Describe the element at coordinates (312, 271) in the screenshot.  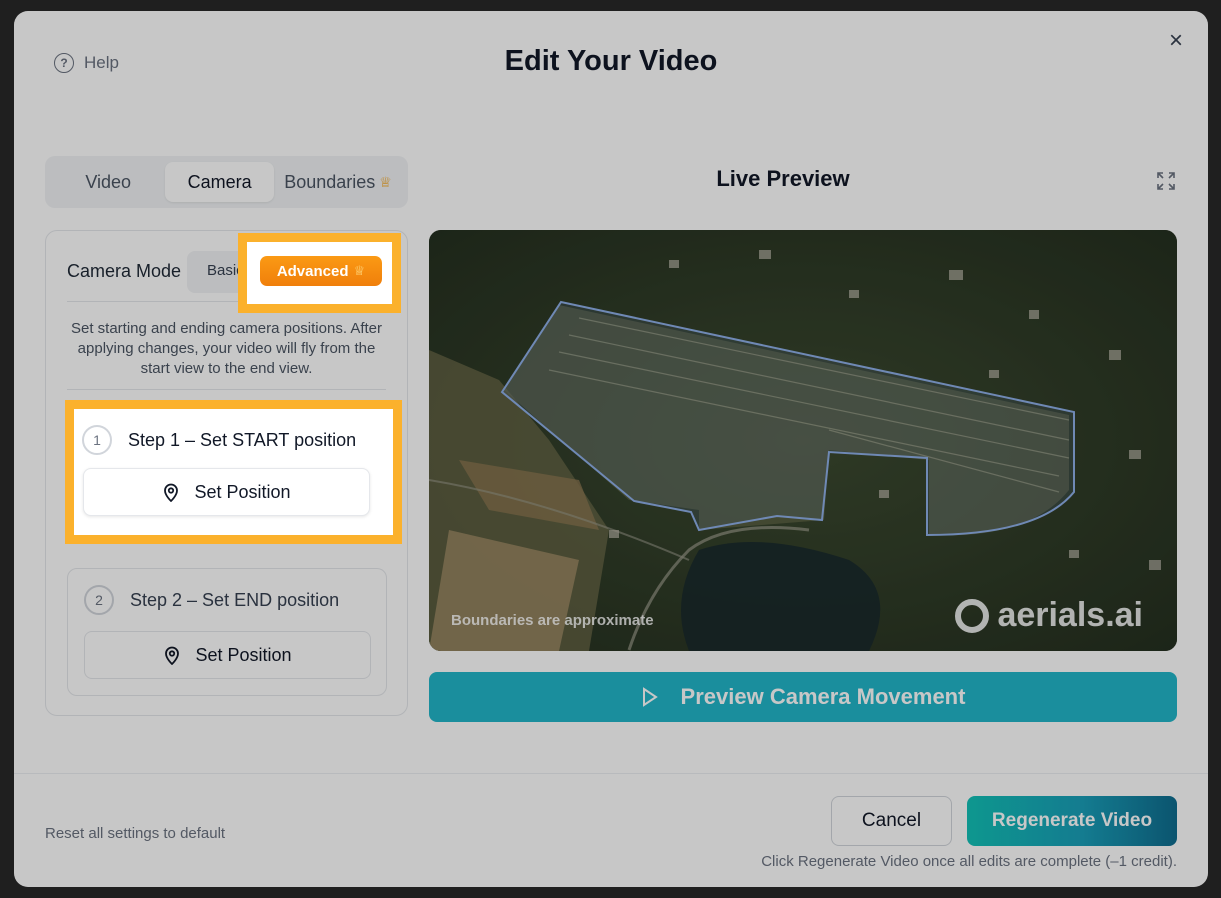
I see `advanced-mode-label: Advanced` at that location.